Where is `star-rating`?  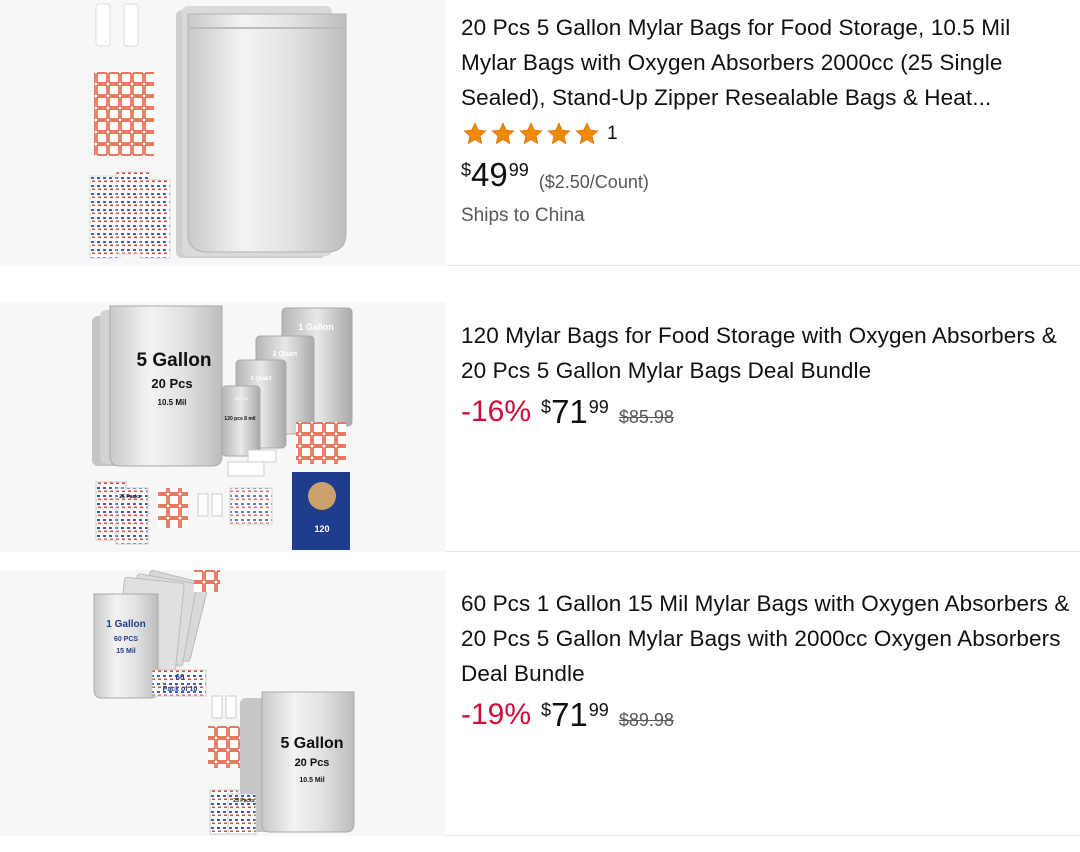 star-rating is located at coordinates (531, 134).